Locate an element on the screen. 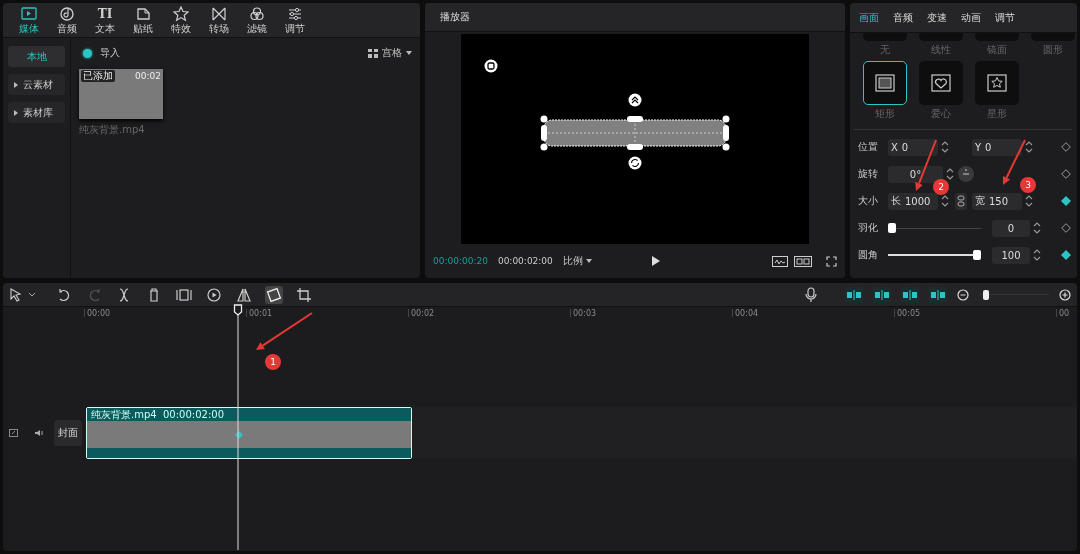 The height and width of the screenshot is (554, 1080). duration-label: 00:02 is located at coordinates (148, 76).